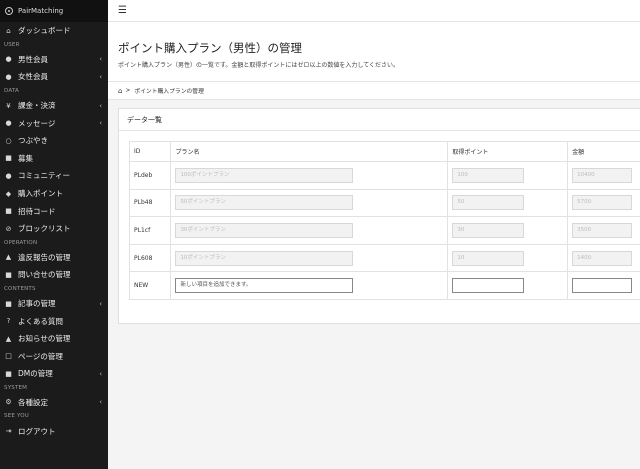 This screenshot has height=469, width=640. Describe the element at coordinates (488, 258) in the screenshot. I see `points-input: 10` at that location.